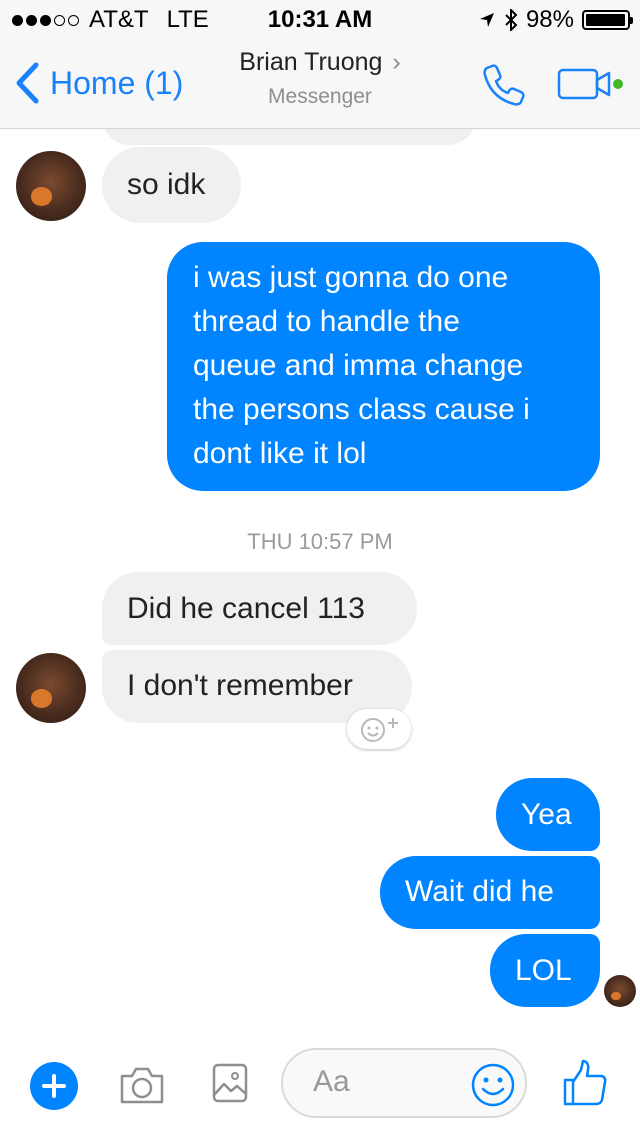 This screenshot has width=640, height=1136. I want to click on battery-percentage: 98%, so click(549, 19).